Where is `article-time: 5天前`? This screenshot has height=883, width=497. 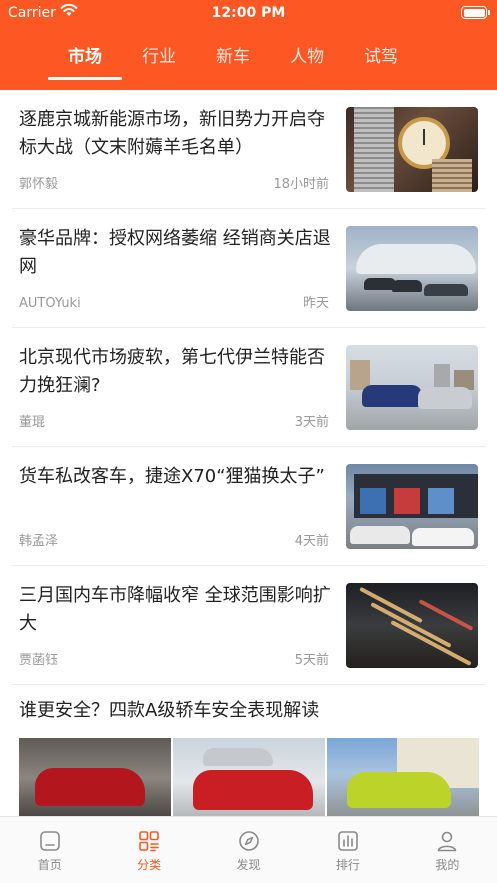 article-time: 5天前 is located at coordinates (311, 660).